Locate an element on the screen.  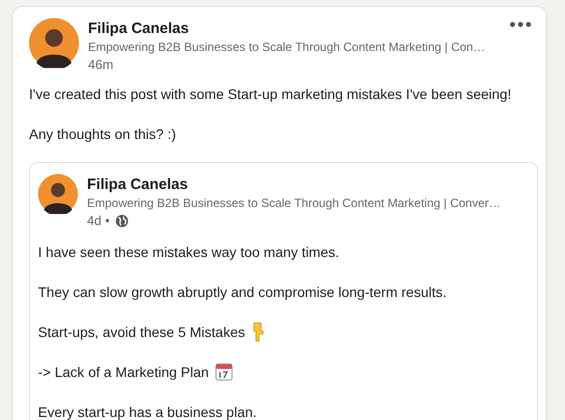
post-text: -> Lack of a Marketing Plan is located at coordinates (123, 372).